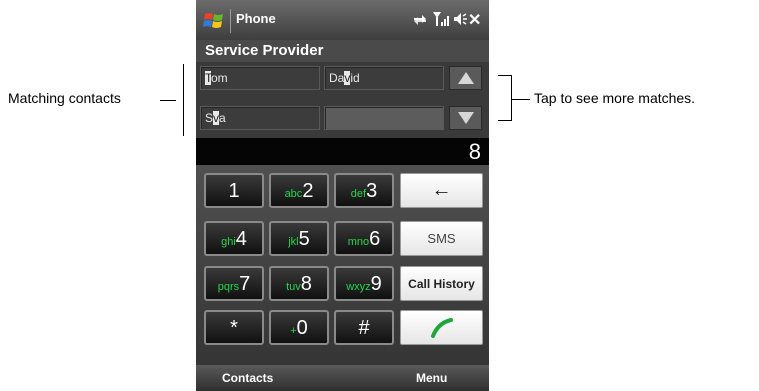 This screenshot has width=759, height=391. I want to click on key-star: *, so click(234, 327).